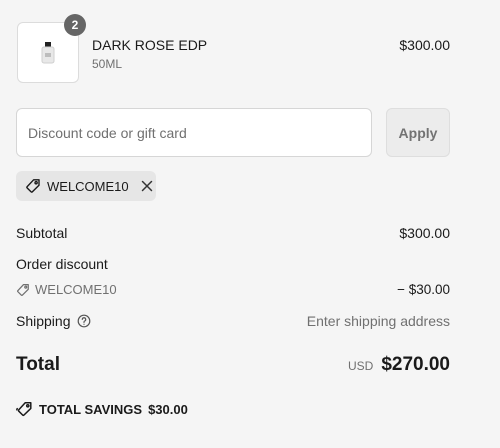  I want to click on shipping-label: Shipping, so click(43, 321).